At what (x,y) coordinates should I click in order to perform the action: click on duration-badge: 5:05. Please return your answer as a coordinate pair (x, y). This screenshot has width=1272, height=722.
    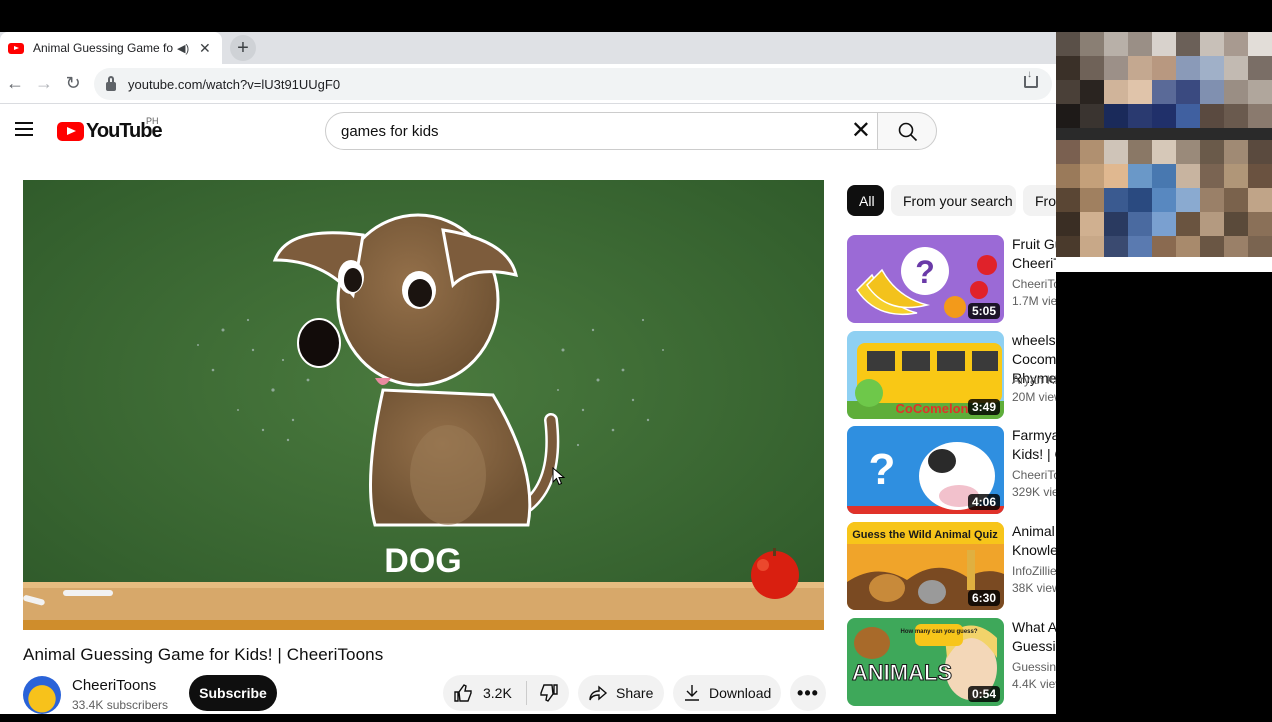
    Looking at the image, I should click on (983, 311).